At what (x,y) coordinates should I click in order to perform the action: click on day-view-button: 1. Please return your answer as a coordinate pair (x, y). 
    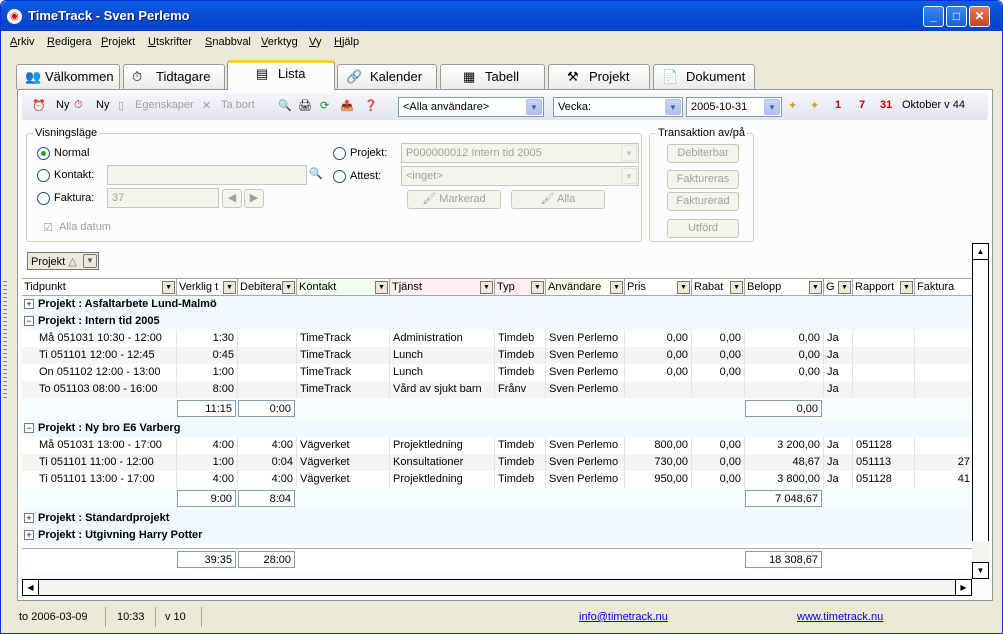
    Looking at the image, I should click on (838, 105).